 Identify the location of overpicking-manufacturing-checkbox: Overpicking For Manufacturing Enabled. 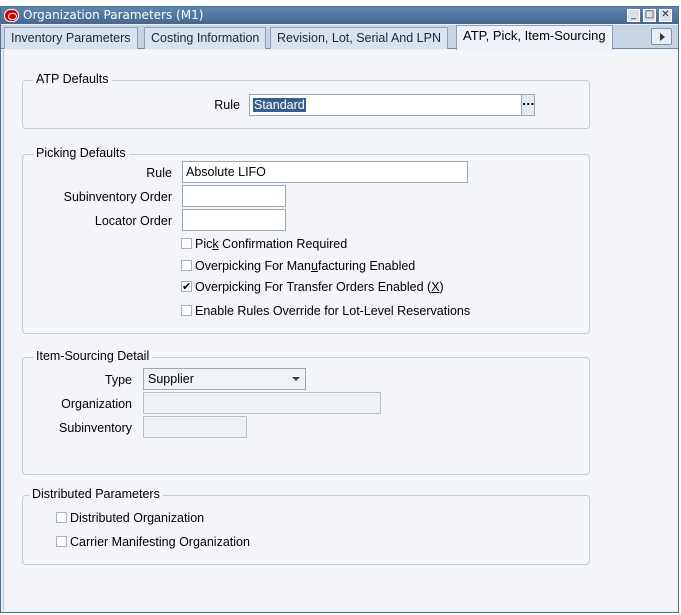
(298, 266).